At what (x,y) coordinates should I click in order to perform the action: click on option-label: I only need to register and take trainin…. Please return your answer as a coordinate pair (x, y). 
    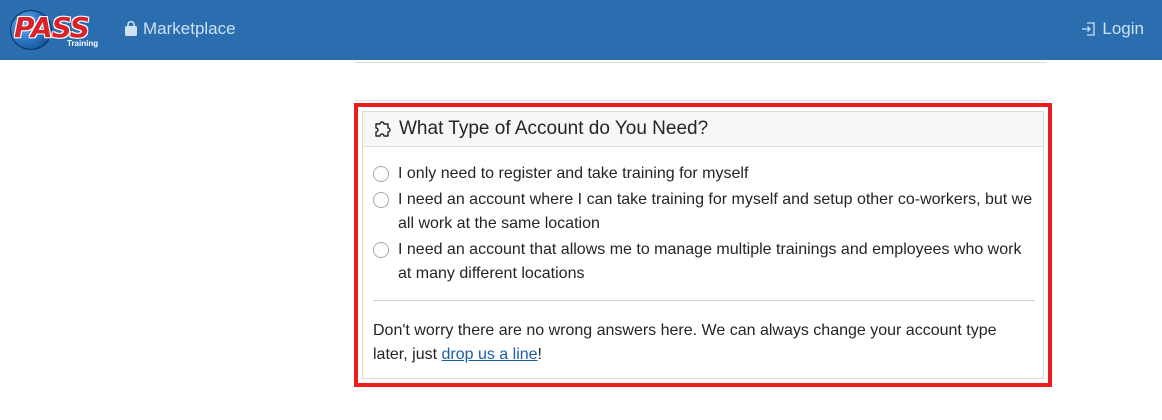
    Looking at the image, I should click on (573, 173).